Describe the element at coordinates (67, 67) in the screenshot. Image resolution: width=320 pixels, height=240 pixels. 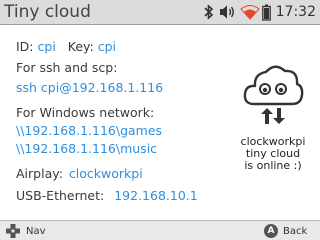
I see `ssh-label: For ssh and scp:` at that location.